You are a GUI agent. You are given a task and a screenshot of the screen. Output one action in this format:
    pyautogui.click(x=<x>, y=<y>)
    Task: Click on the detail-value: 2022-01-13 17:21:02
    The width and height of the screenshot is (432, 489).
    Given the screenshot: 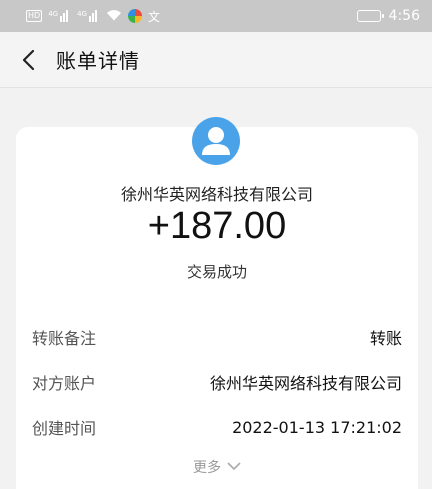 What is the action you would take?
    pyautogui.click(x=317, y=427)
    